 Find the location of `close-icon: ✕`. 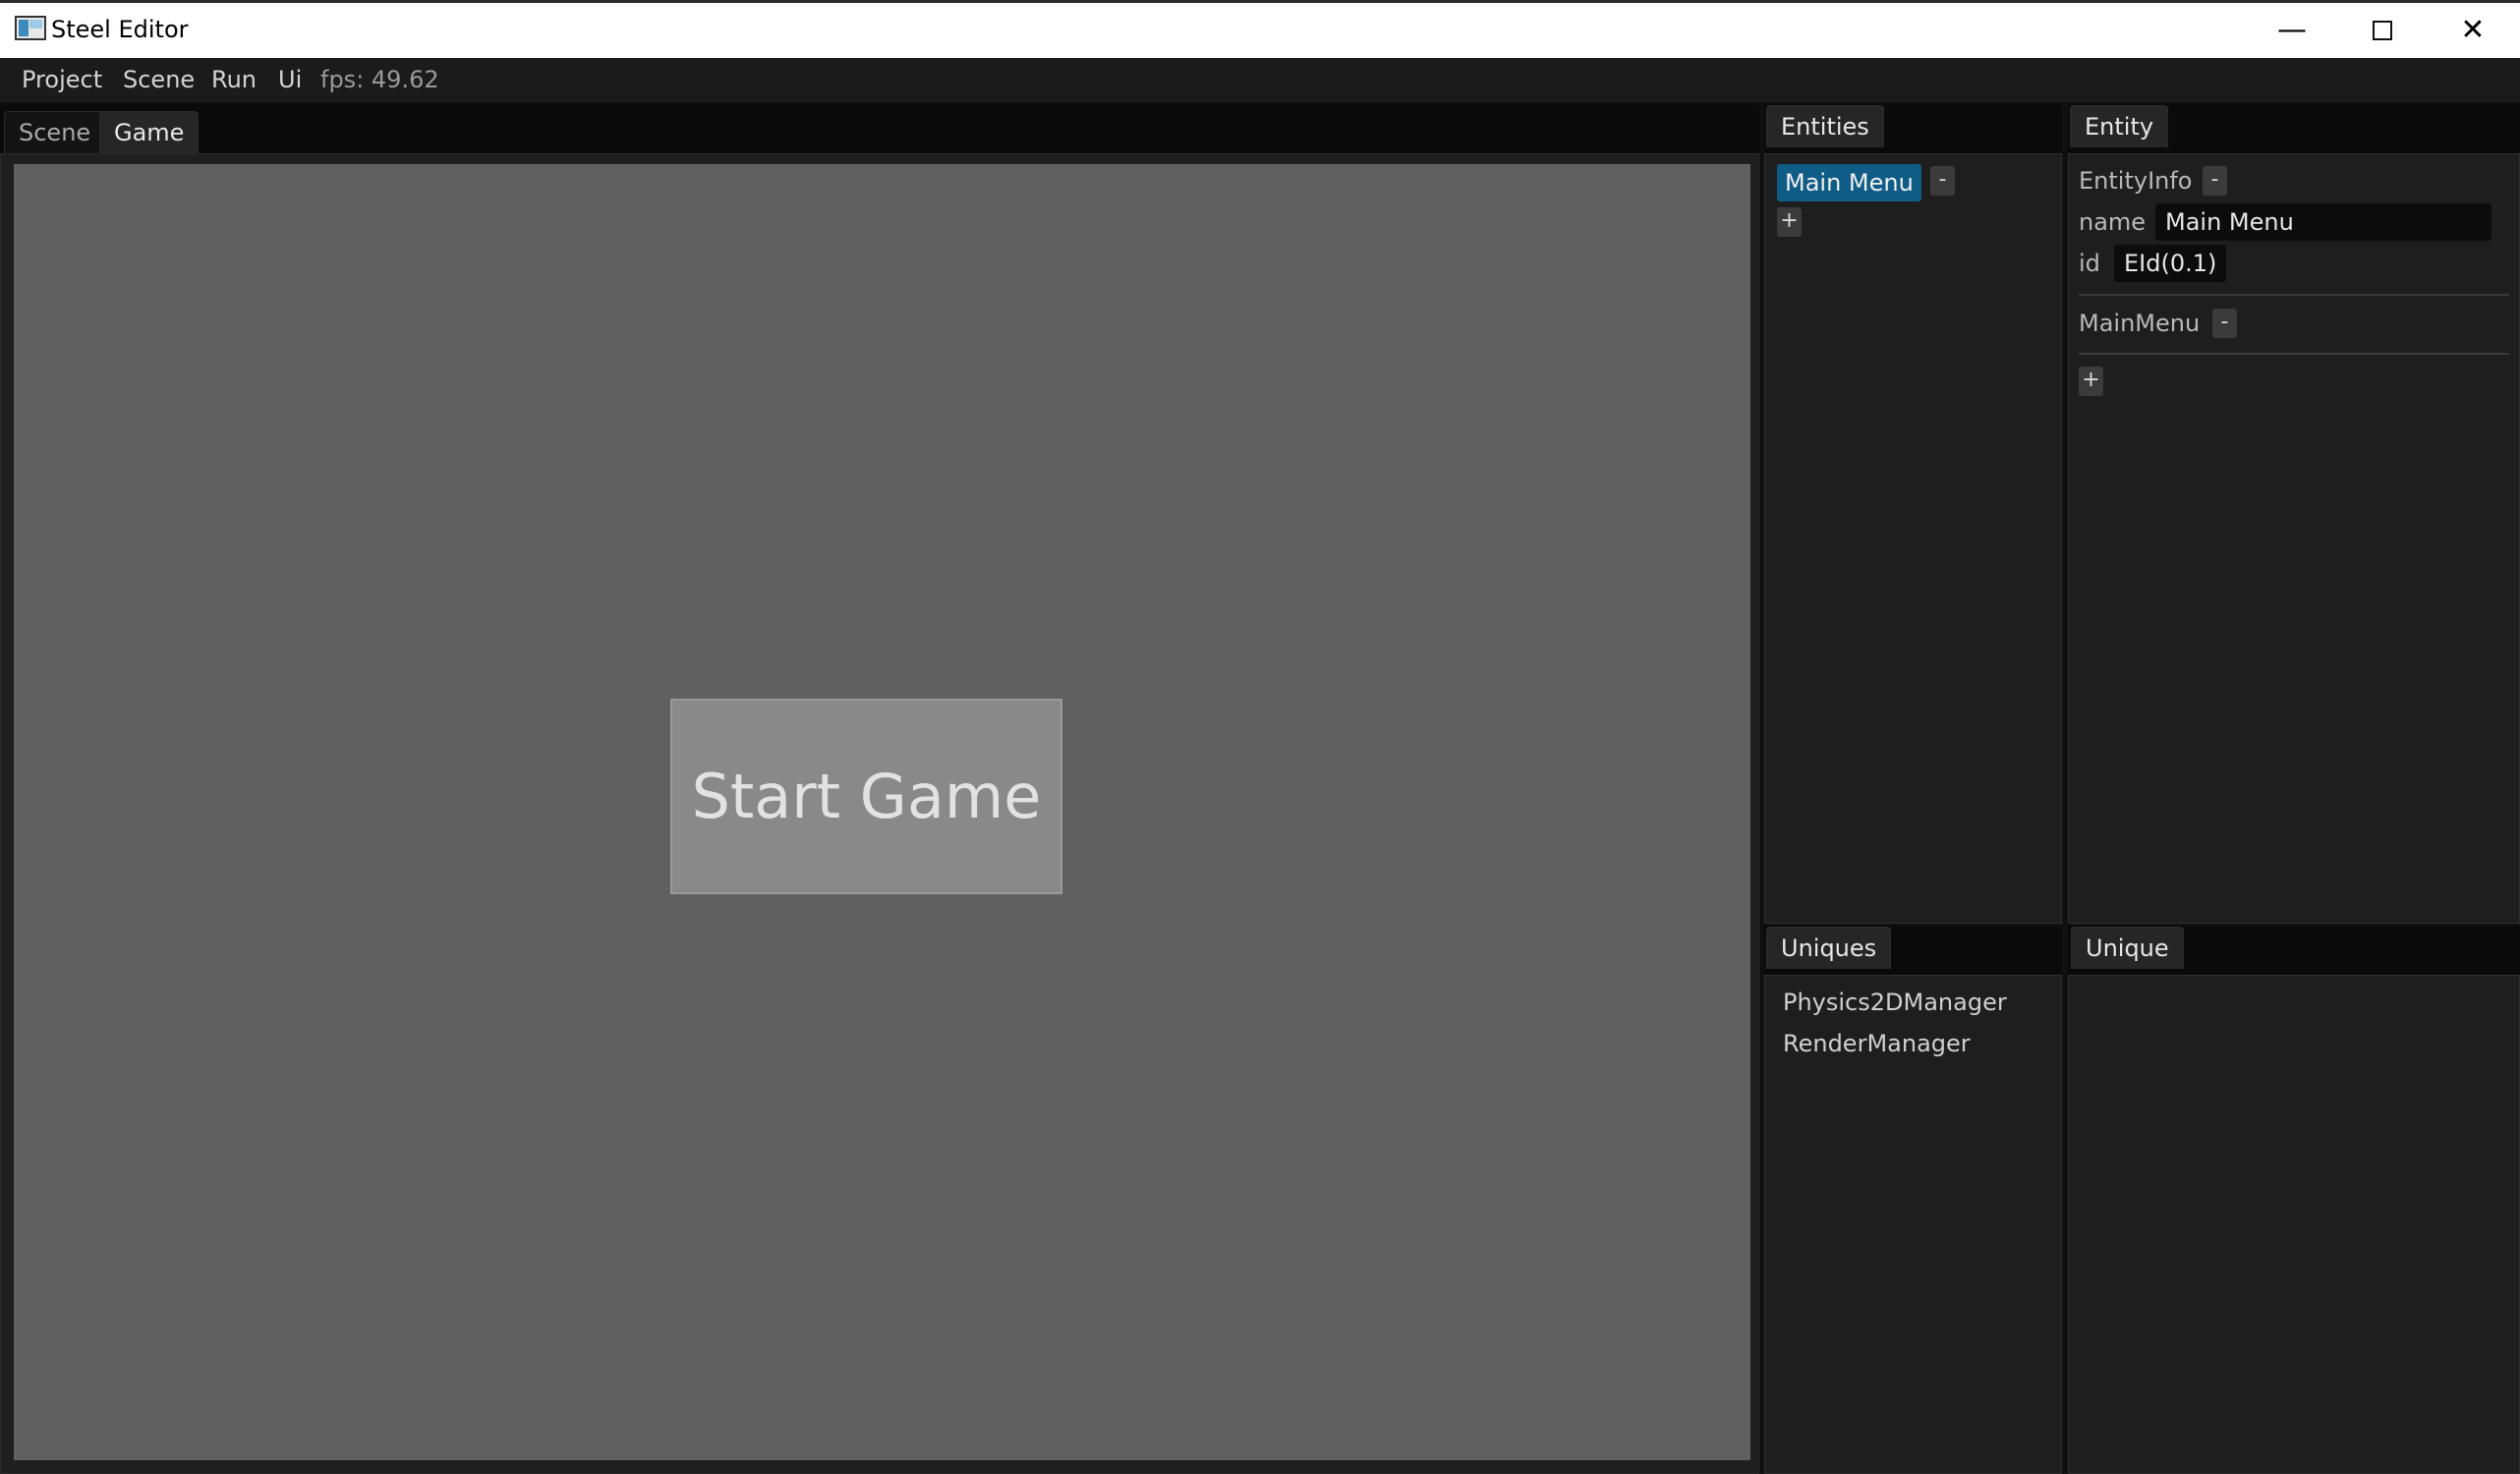

close-icon: ✕ is located at coordinates (2473, 30).